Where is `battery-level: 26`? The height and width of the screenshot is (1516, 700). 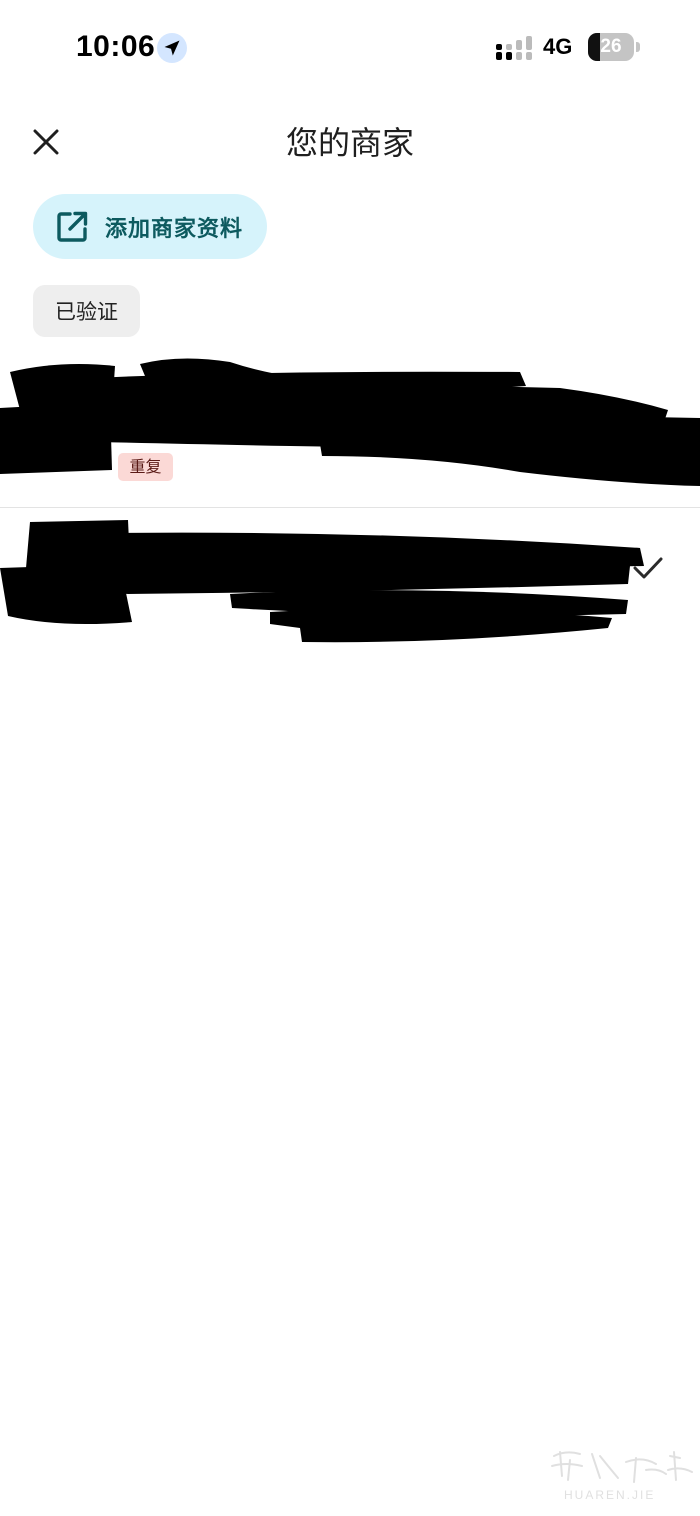
battery-level: 26 is located at coordinates (611, 46).